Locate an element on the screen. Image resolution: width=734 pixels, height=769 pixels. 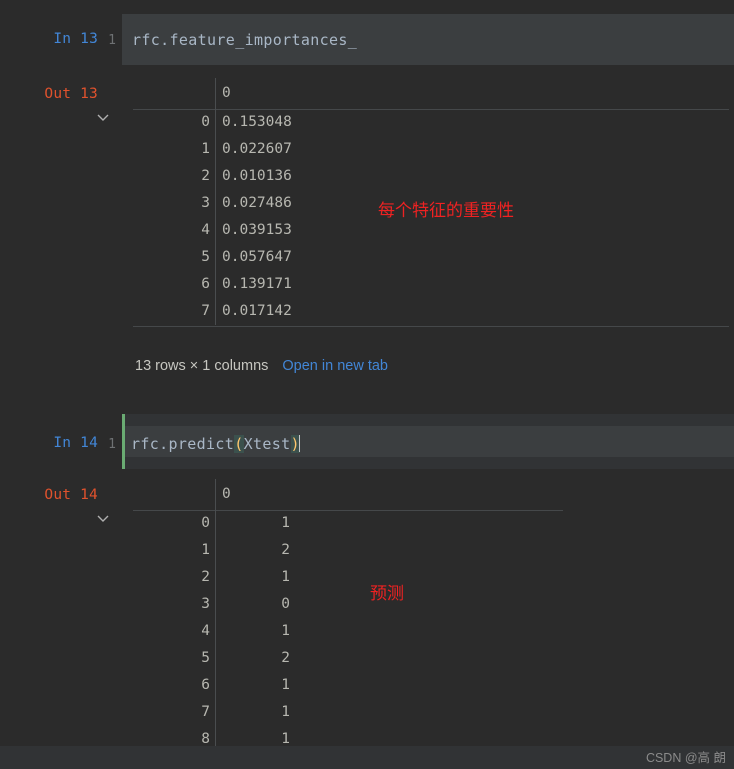
table-bottom-rule is located at coordinates (431, 326).